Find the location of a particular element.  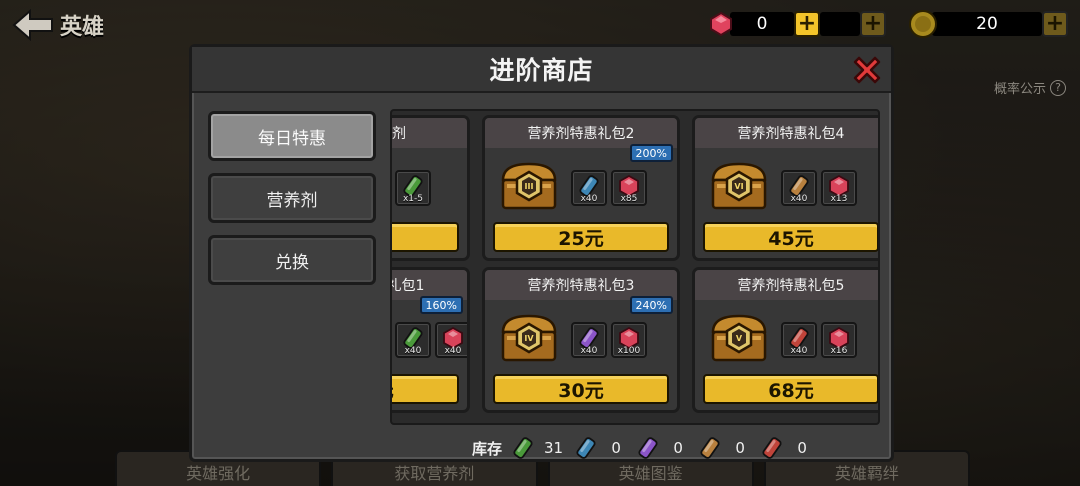

price-label: 25元 is located at coordinates (581, 238).